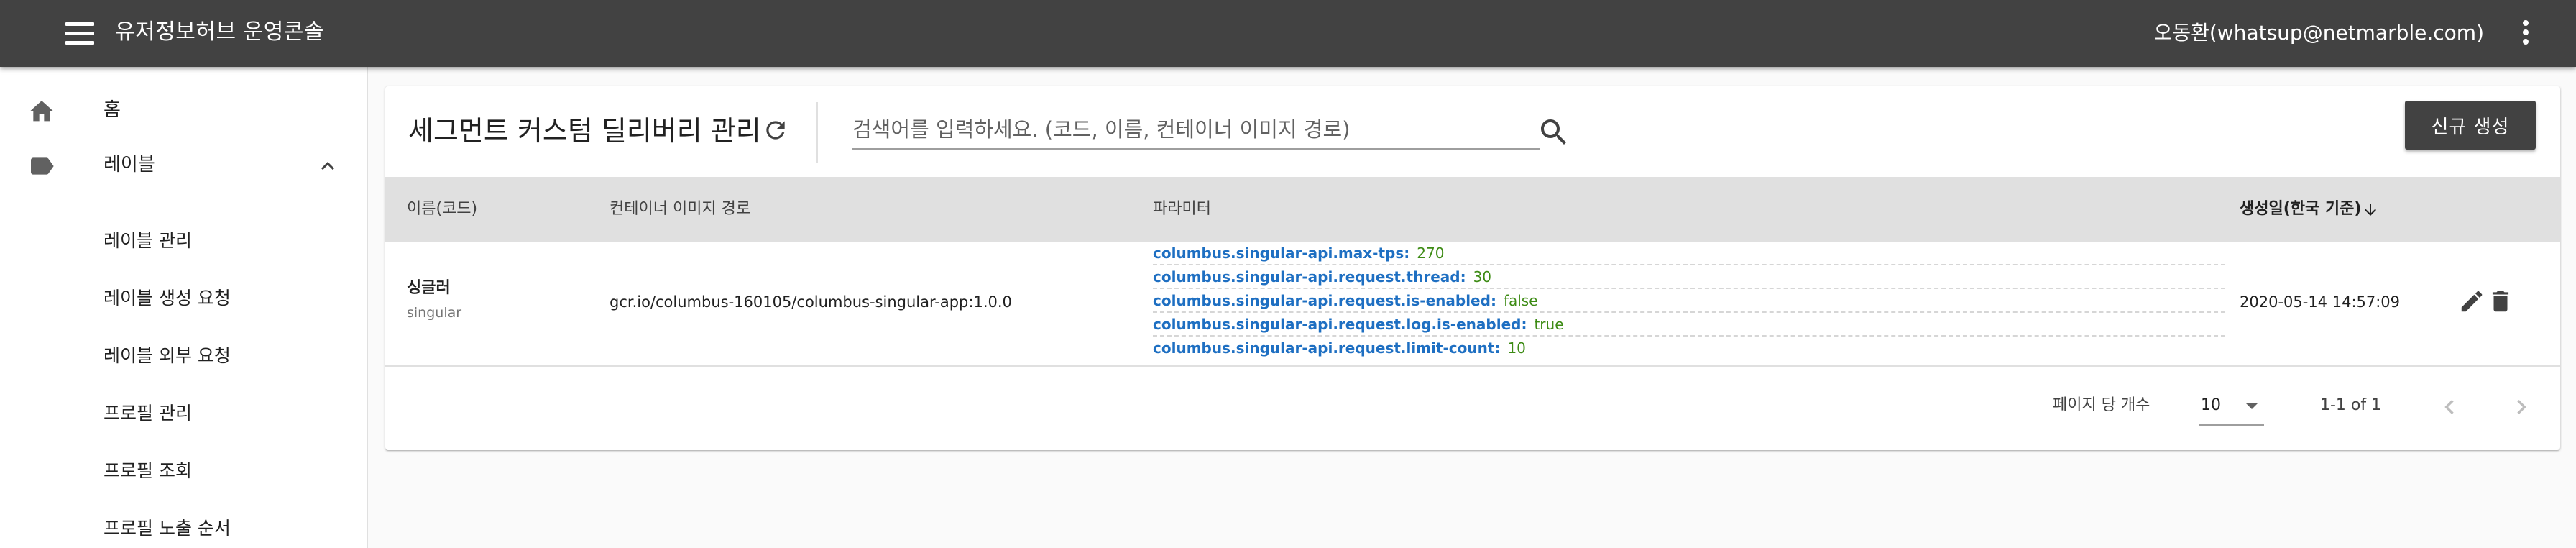  I want to click on param-value: 30, so click(1482, 277).